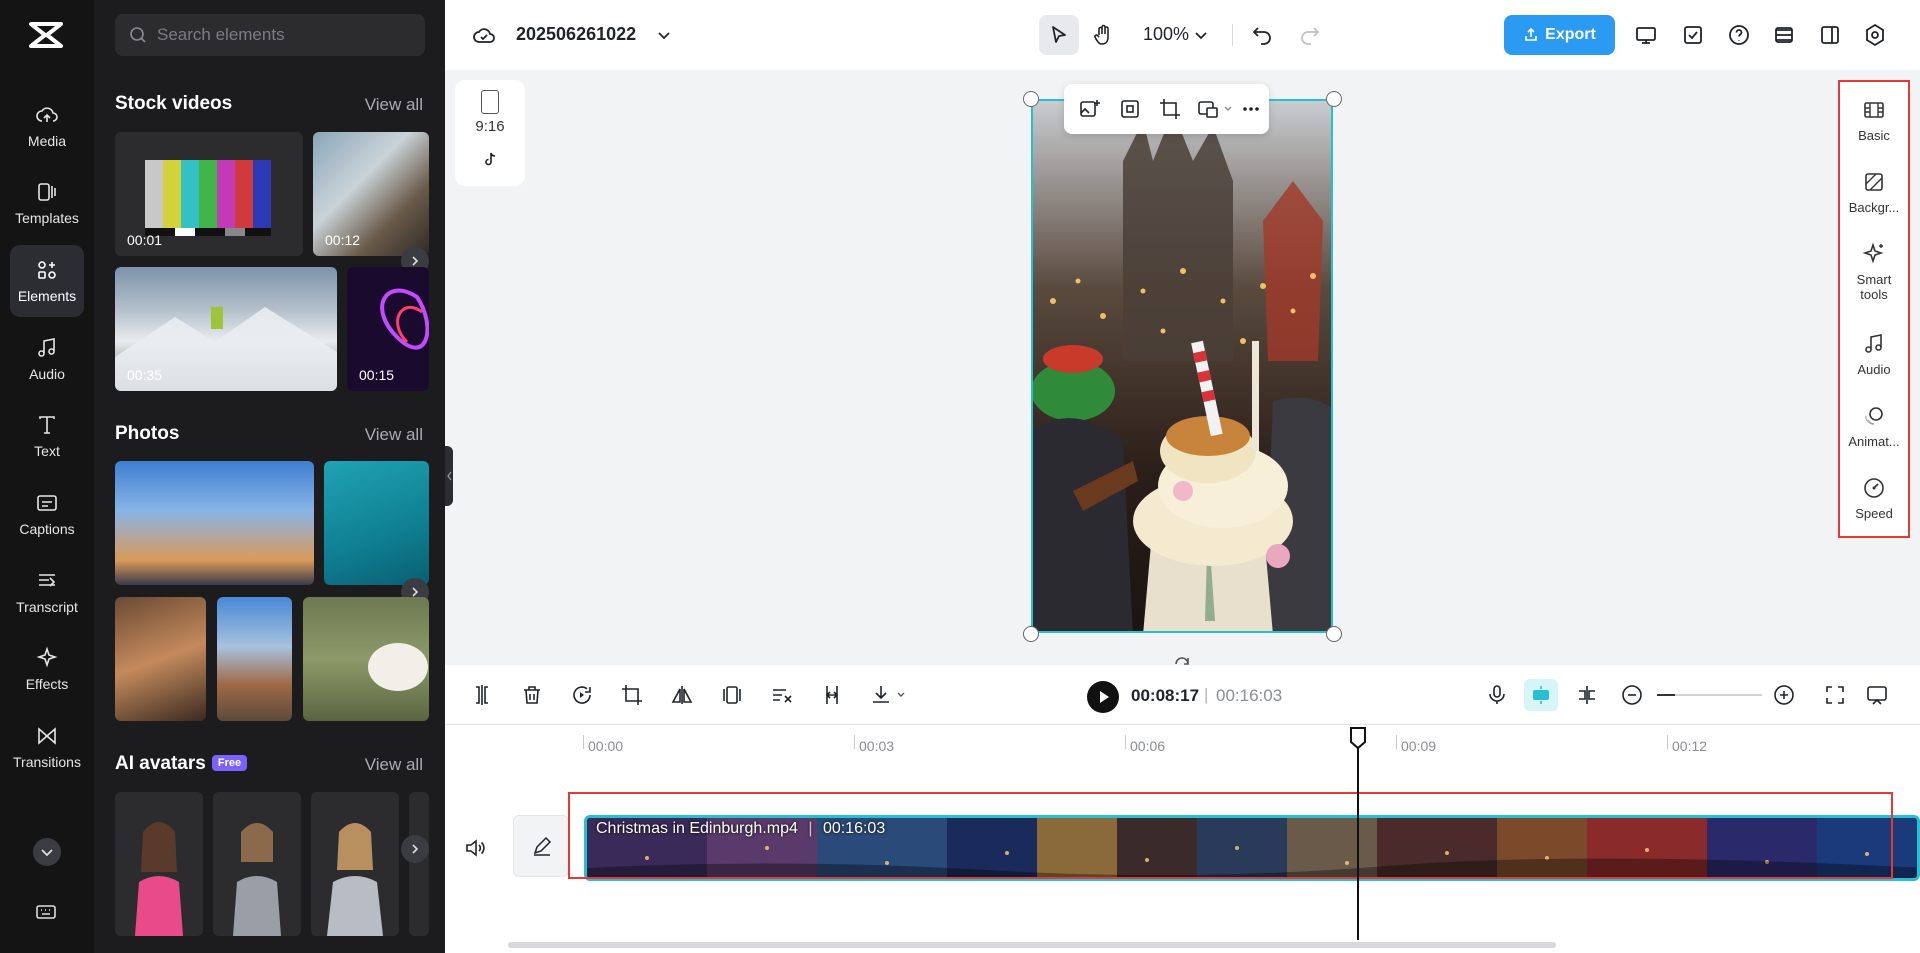 The width and height of the screenshot is (1920, 953). Describe the element at coordinates (682, 695) in the screenshot. I see `flip-icon` at that location.